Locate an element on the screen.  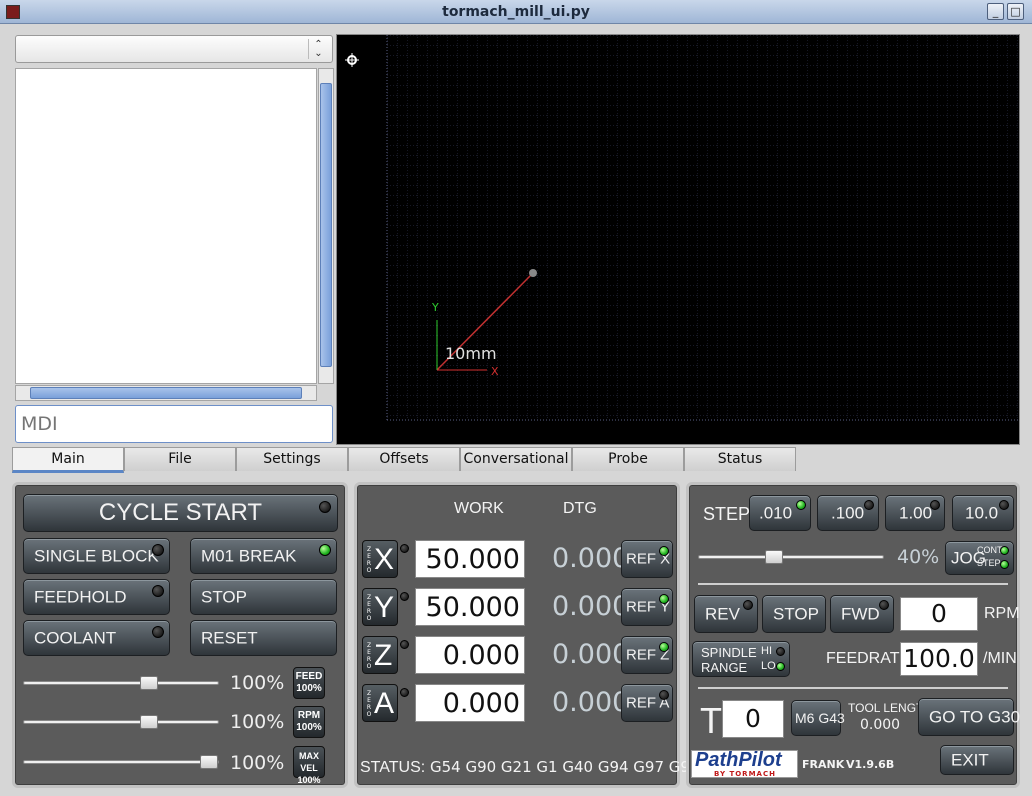
a-work-value: 0.000 is located at coordinates (470, 703).